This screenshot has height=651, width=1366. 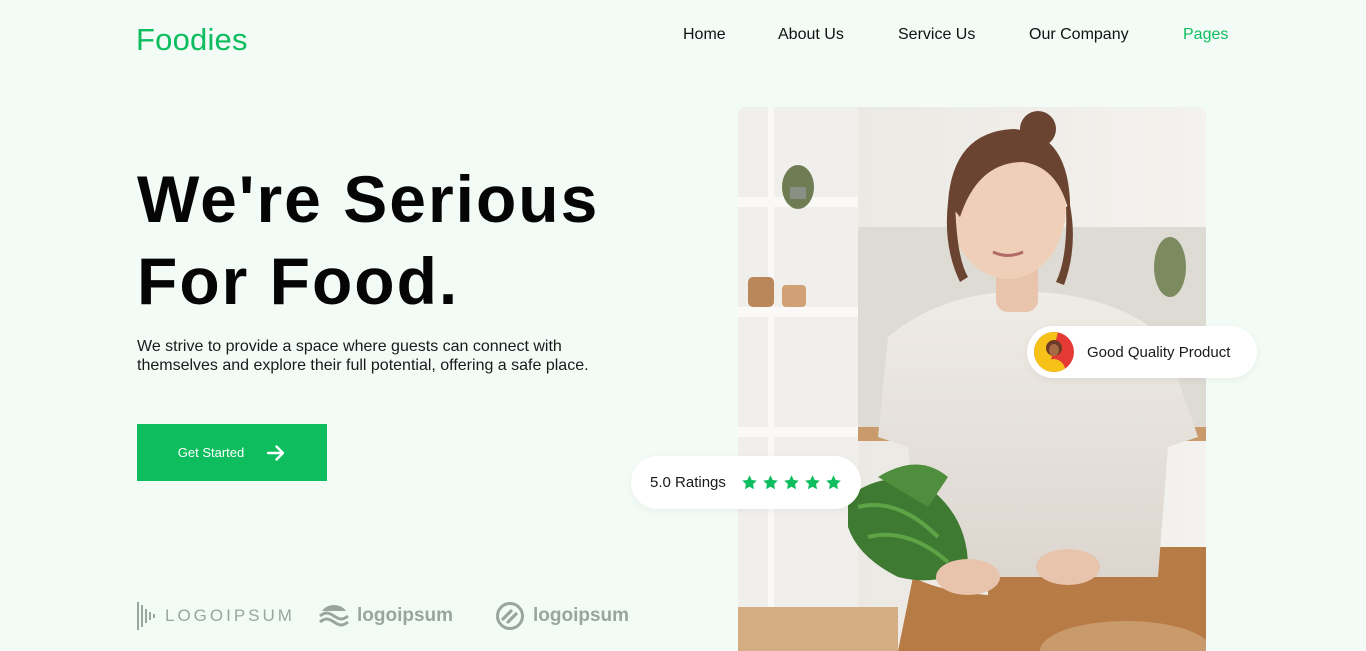 I want to click on partner-logos: LOGOIPSUM logoipsum logoipsum, so click(x=387, y=616).